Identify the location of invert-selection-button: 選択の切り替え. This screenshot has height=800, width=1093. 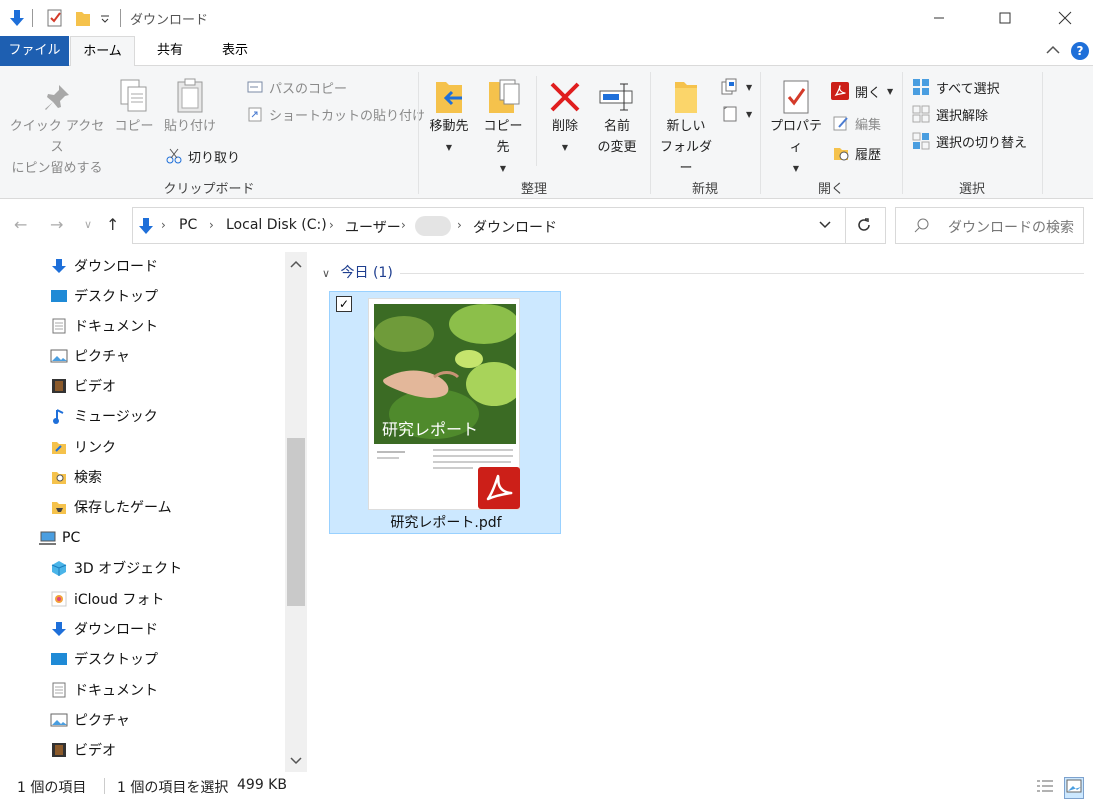
(969, 141).